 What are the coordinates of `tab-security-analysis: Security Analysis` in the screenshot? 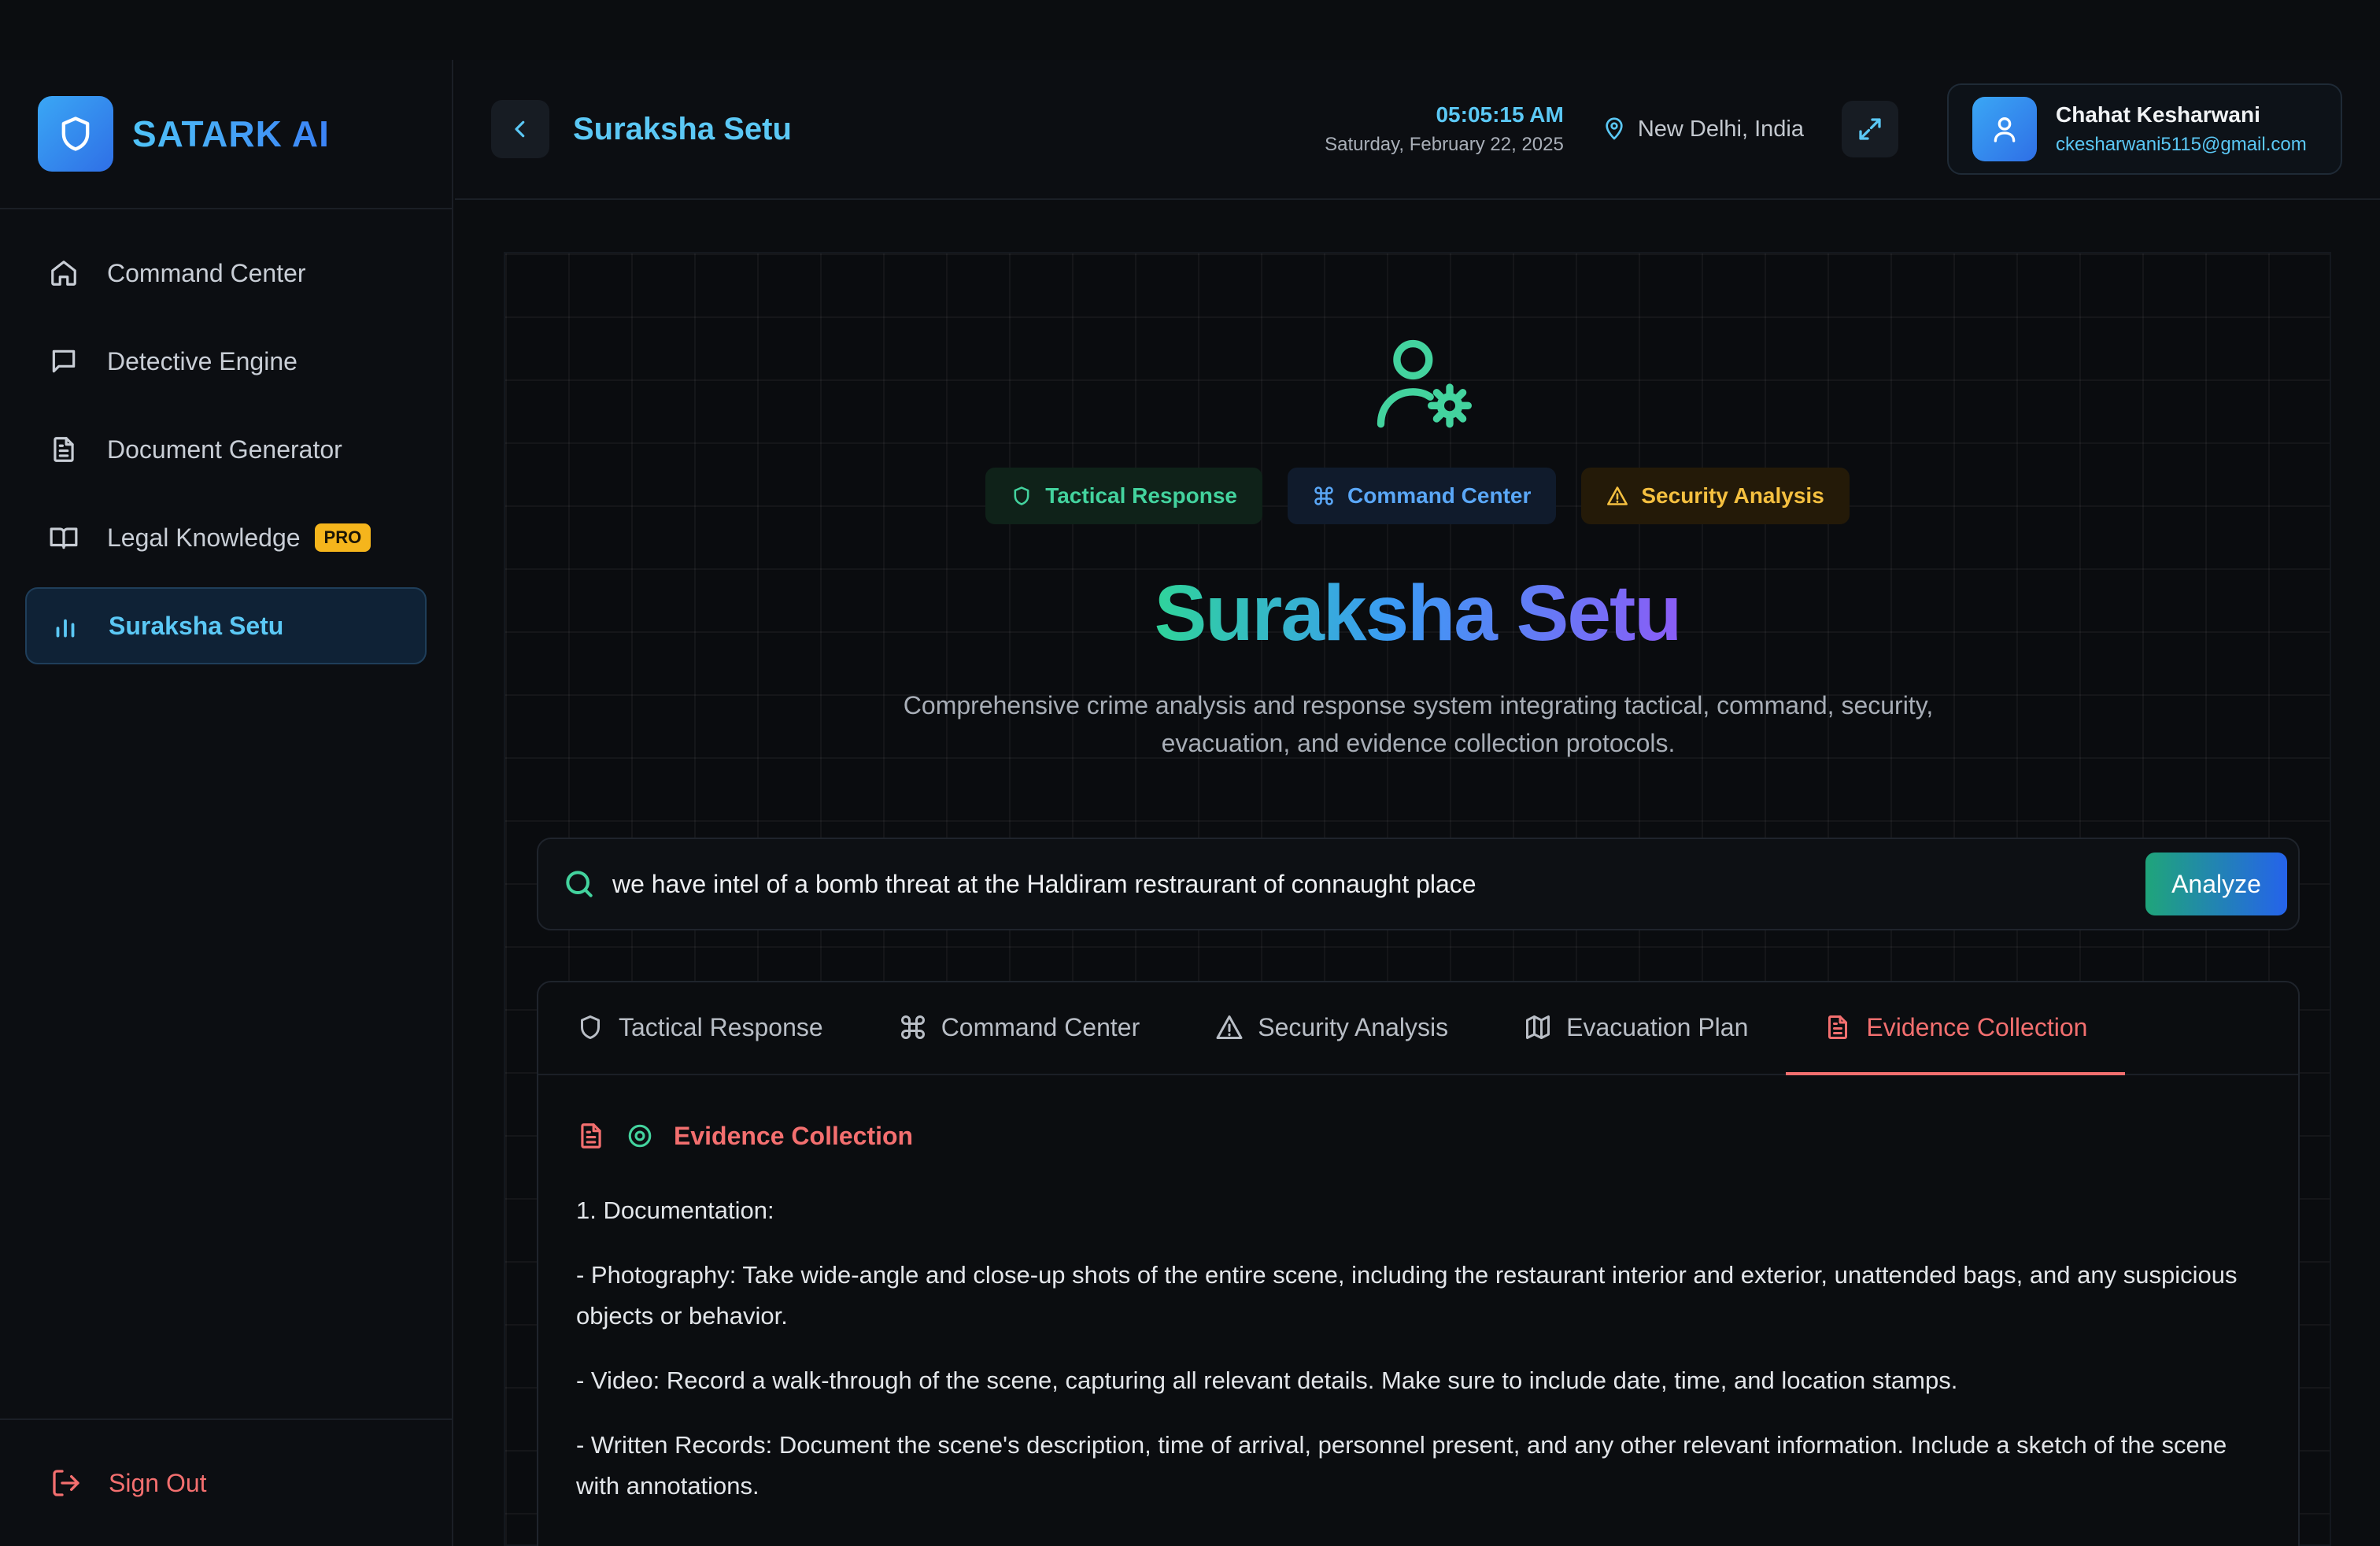 It's located at (1332, 1028).